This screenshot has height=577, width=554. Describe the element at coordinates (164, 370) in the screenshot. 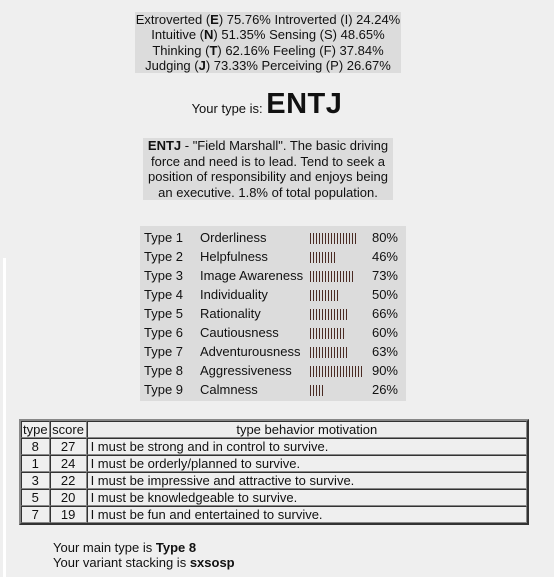

I see `enneagram-type-label: Type 8` at that location.